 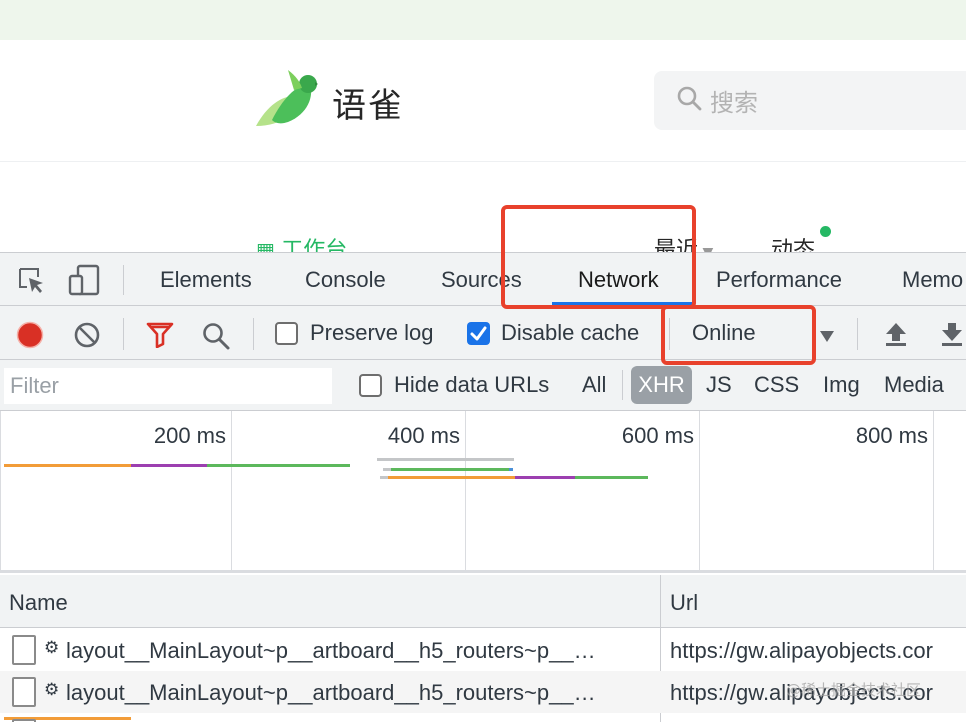 What do you see at coordinates (793, 242) in the screenshot?
I see `nav-activity: 动态` at bounding box center [793, 242].